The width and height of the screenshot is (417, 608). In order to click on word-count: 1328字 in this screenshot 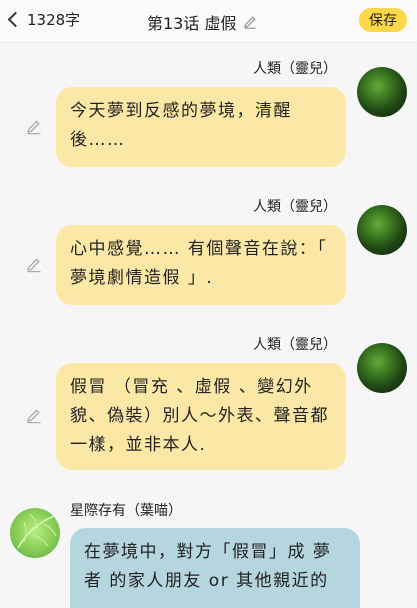, I will do `click(54, 20)`.